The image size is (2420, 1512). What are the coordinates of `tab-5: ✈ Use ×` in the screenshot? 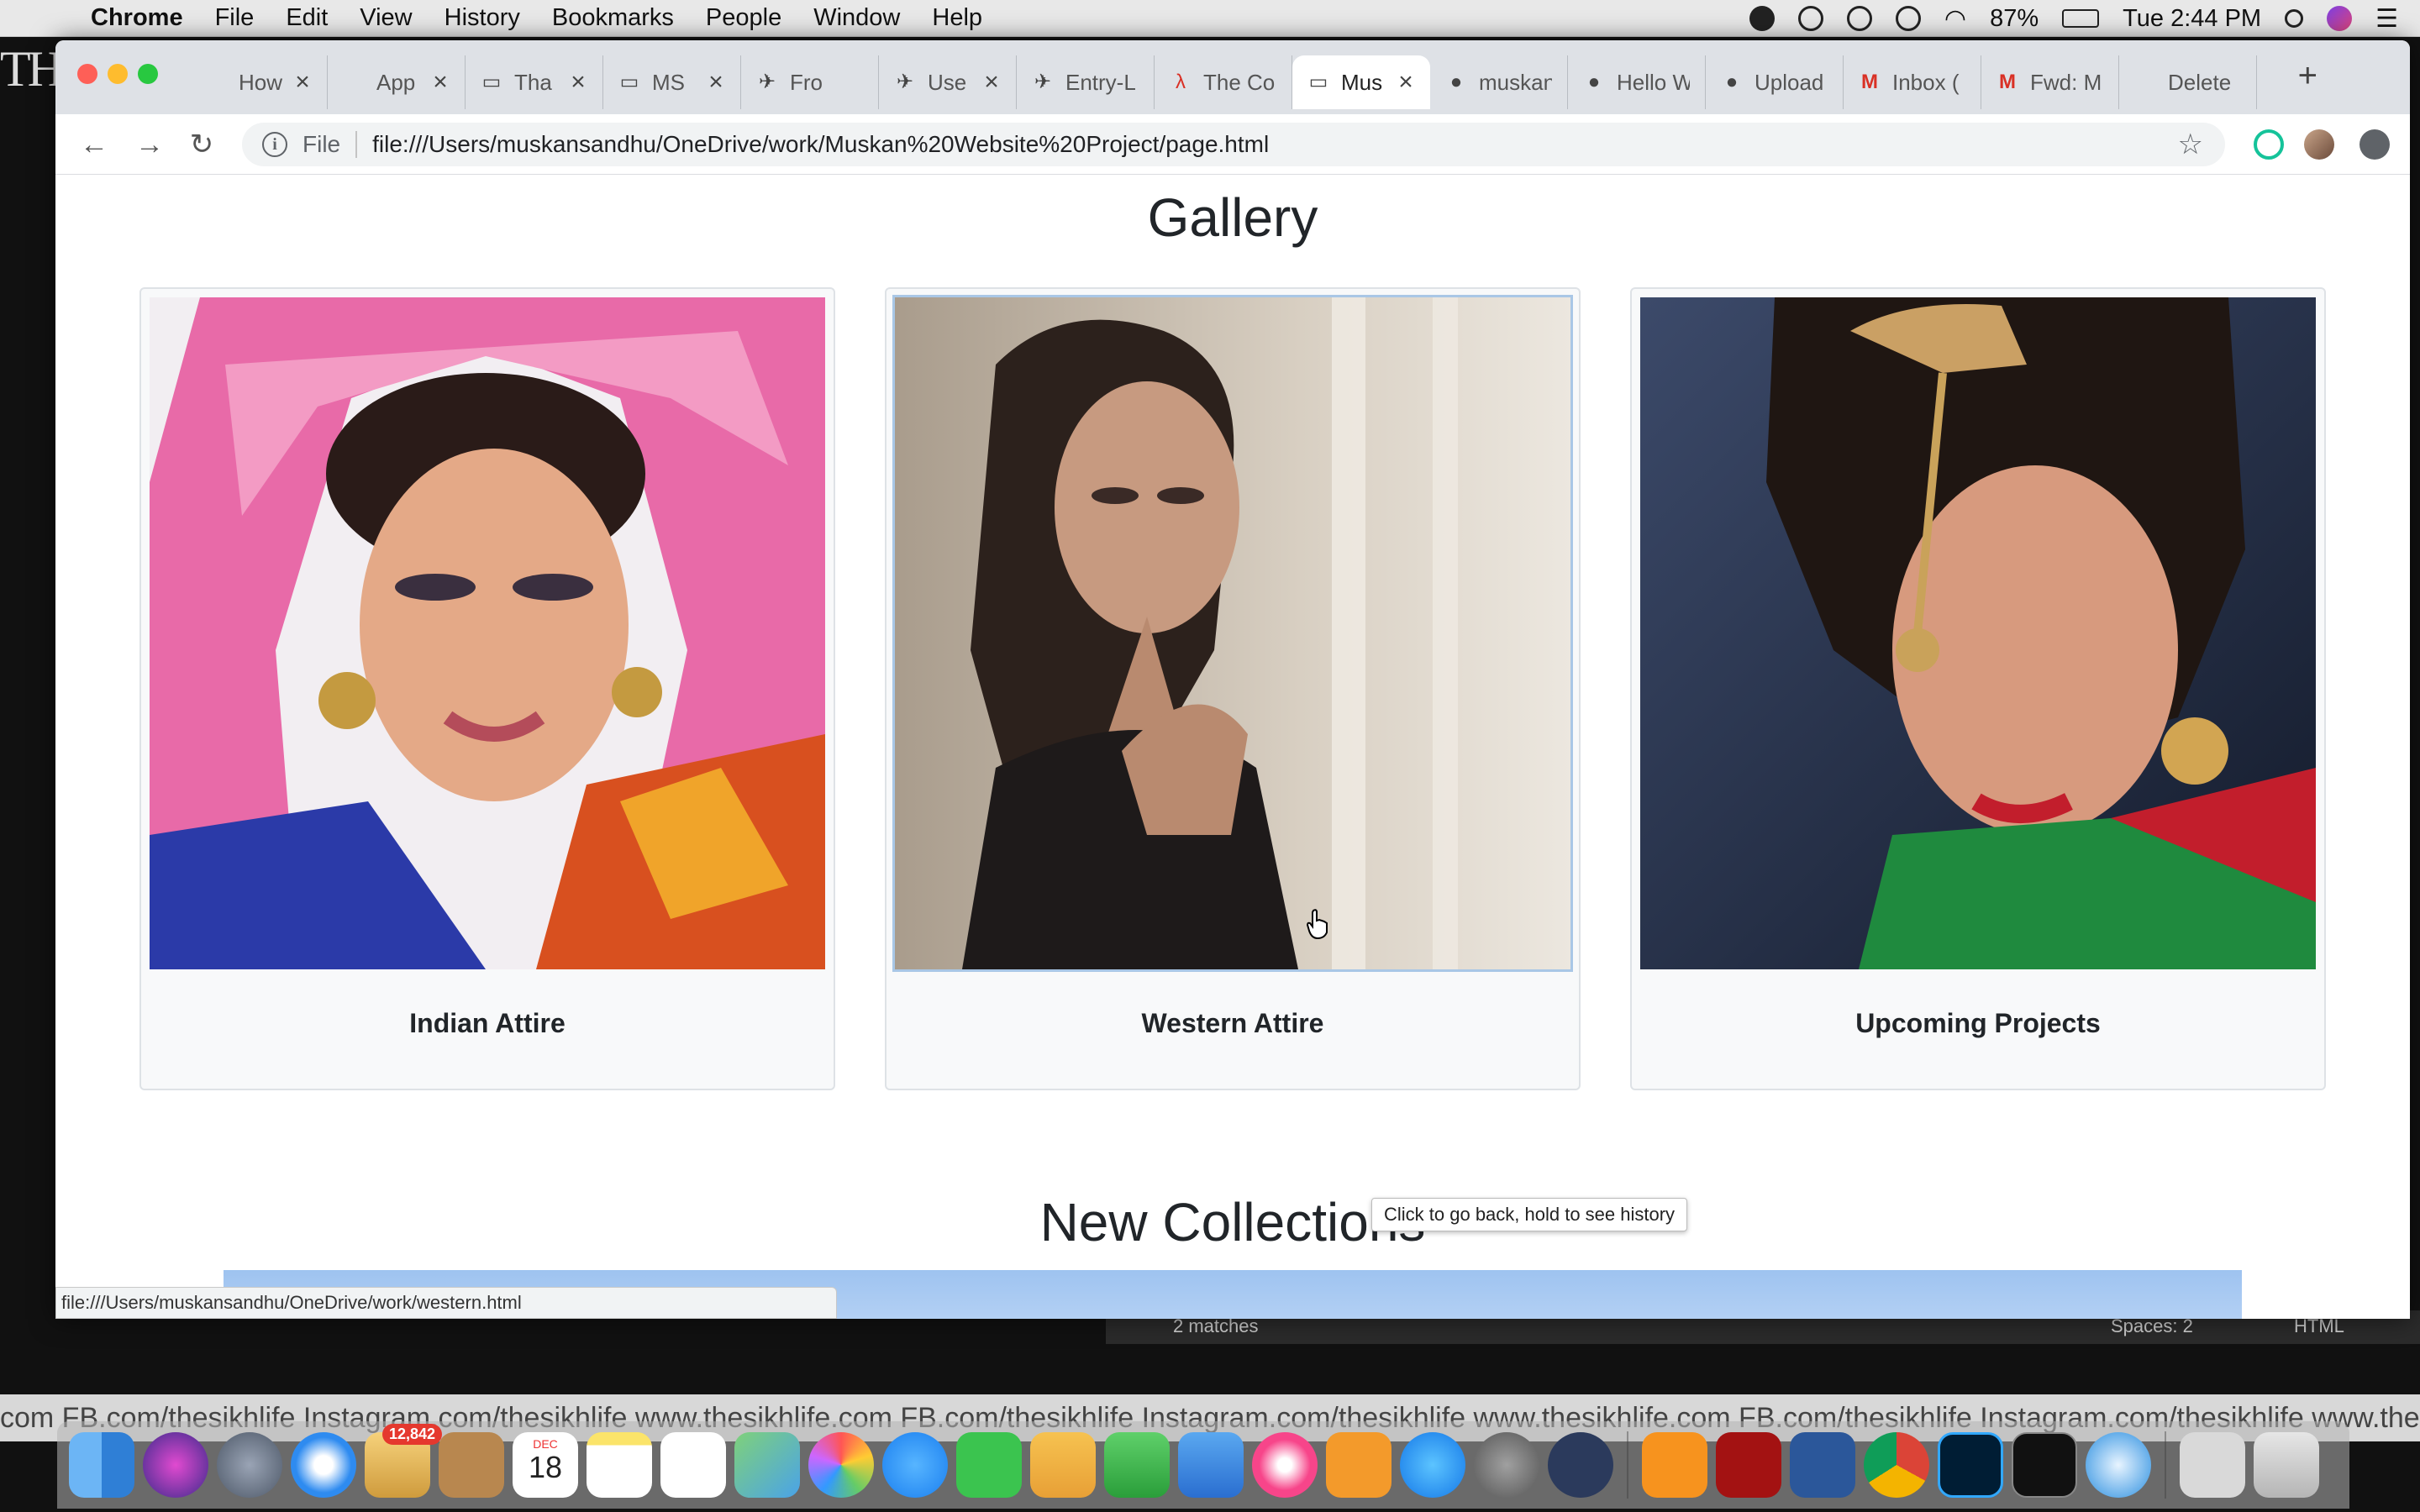 It's located at (948, 82).